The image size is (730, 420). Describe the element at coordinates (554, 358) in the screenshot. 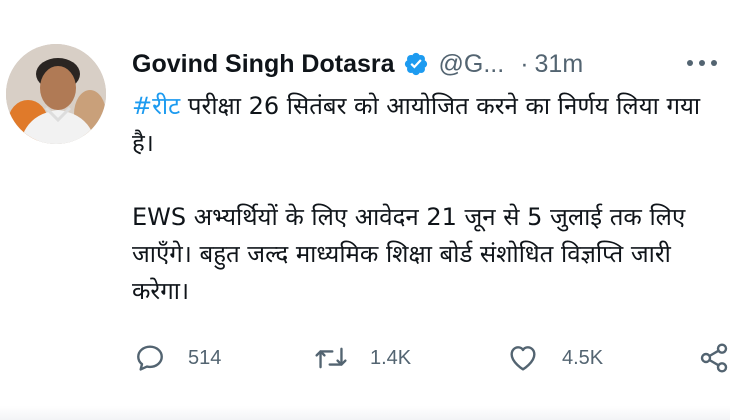

I see `like-button: 4.5K` at that location.